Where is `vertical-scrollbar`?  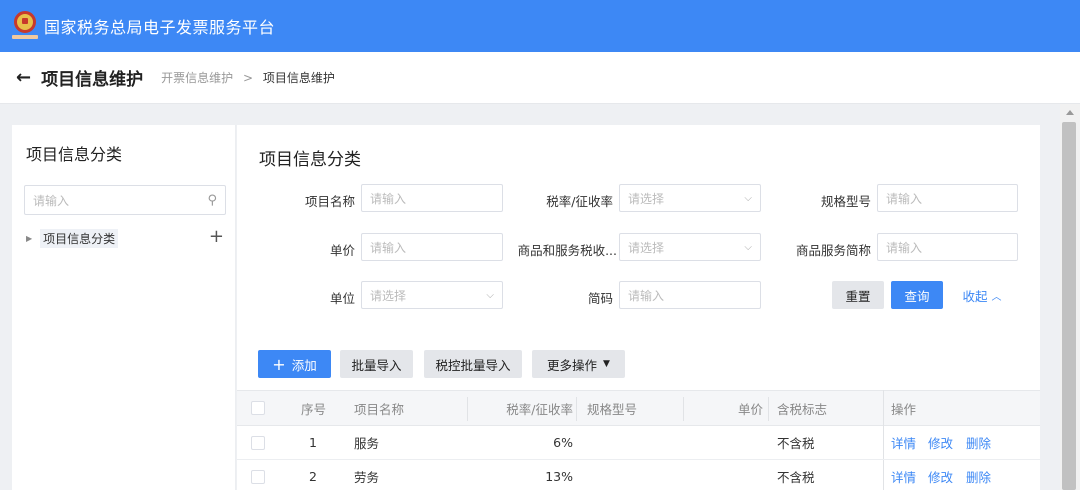 vertical-scrollbar is located at coordinates (1070, 297).